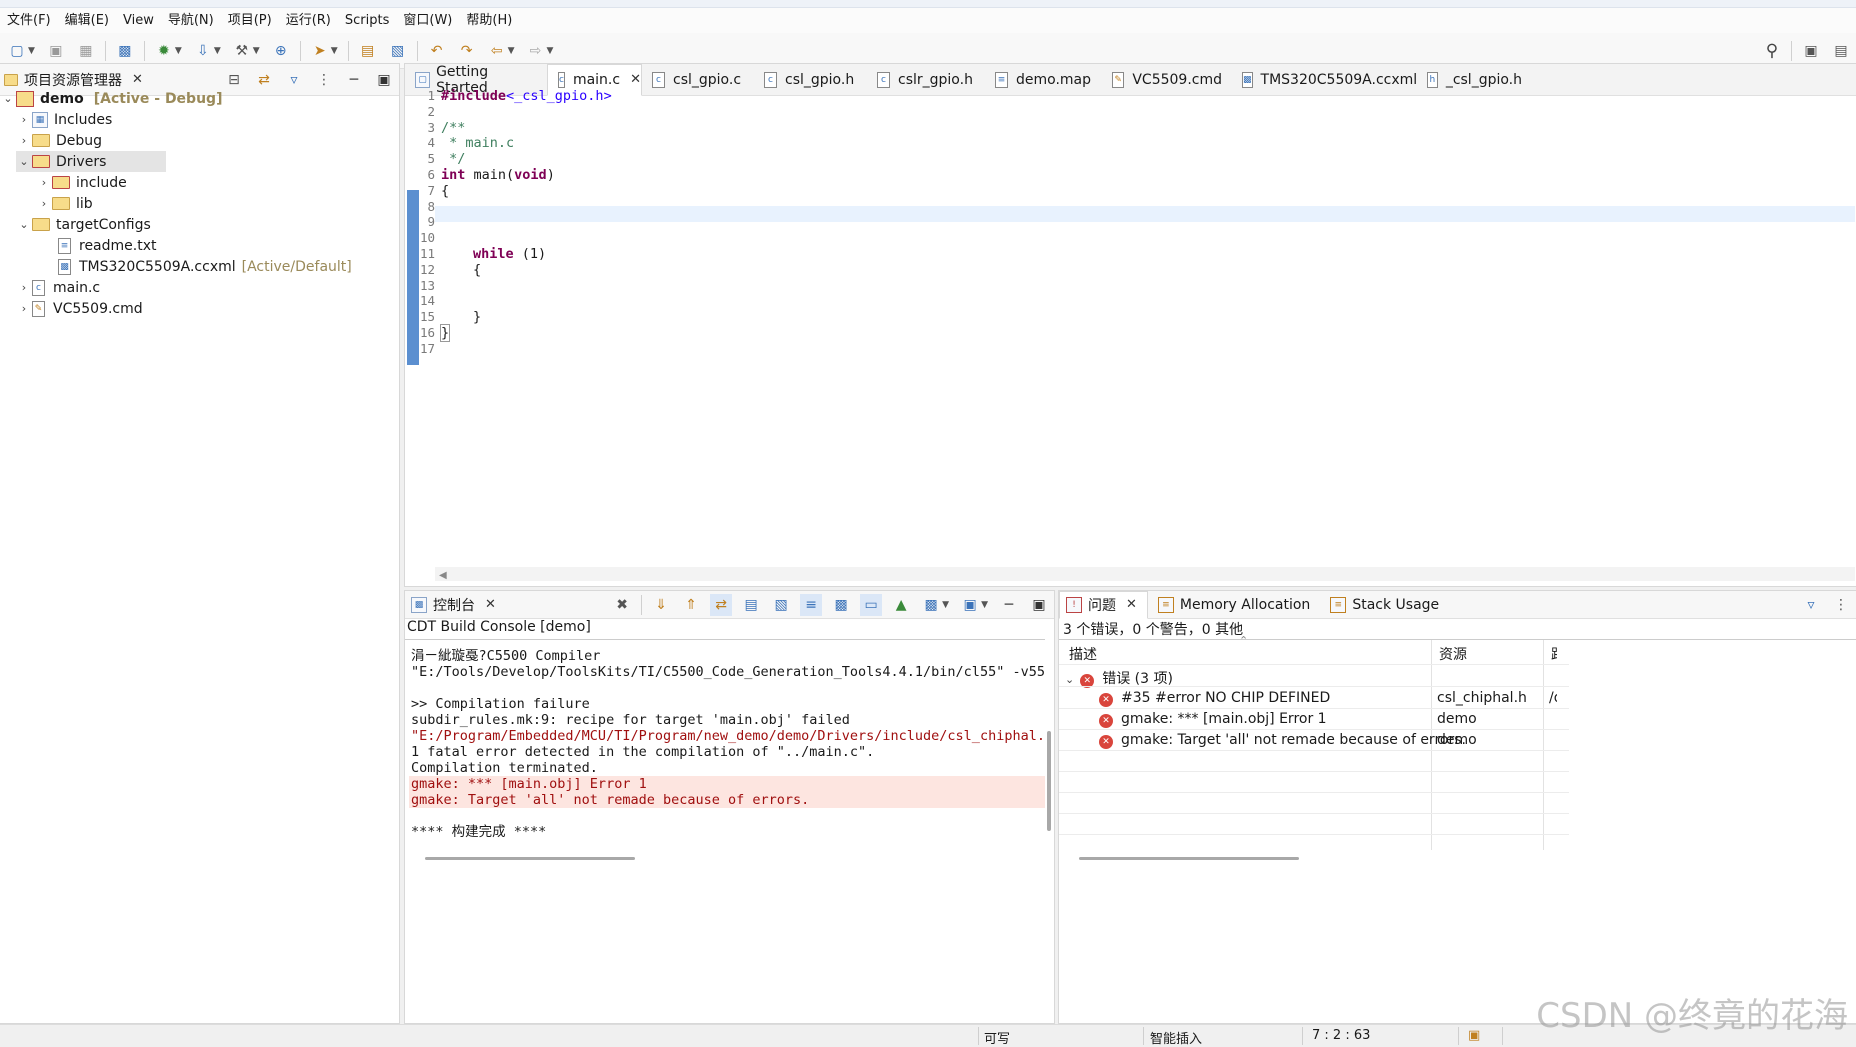 Image resolution: width=1856 pixels, height=1047 pixels. Describe the element at coordinates (561, 79) in the screenshot. I see `c-file-icon: c` at that location.